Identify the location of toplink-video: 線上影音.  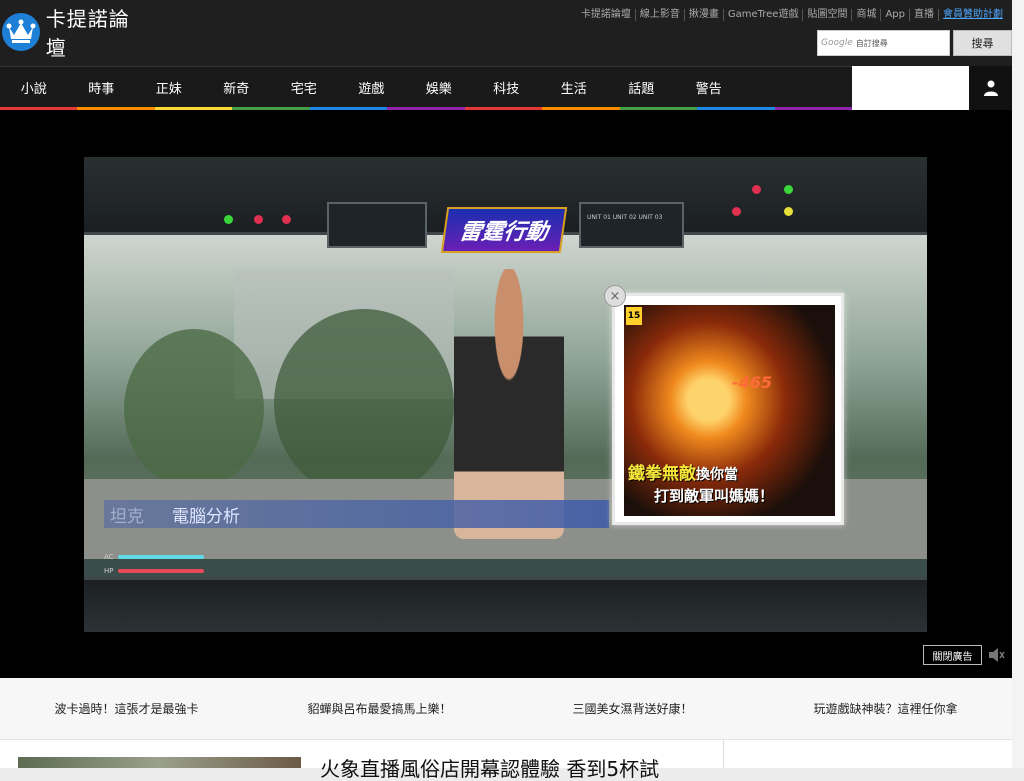
(659, 15).